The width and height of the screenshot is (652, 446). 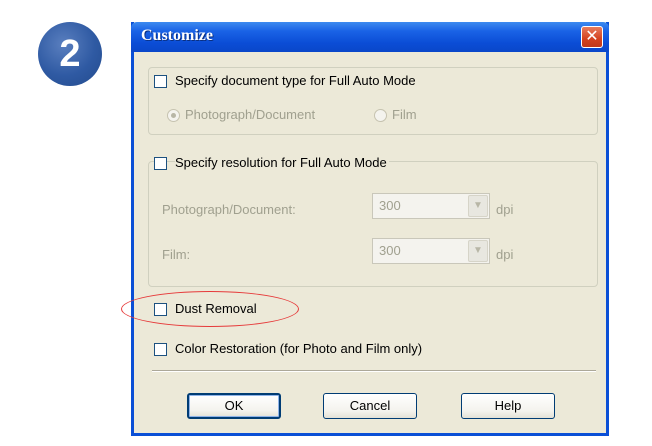 I want to click on dust-removal-highlight, so click(x=210, y=309).